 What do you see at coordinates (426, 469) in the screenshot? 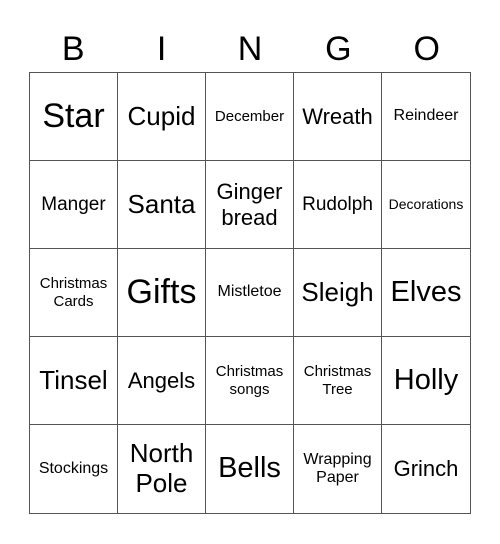
I see `bingo-cell: Grinch` at bounding box center [426, 469].